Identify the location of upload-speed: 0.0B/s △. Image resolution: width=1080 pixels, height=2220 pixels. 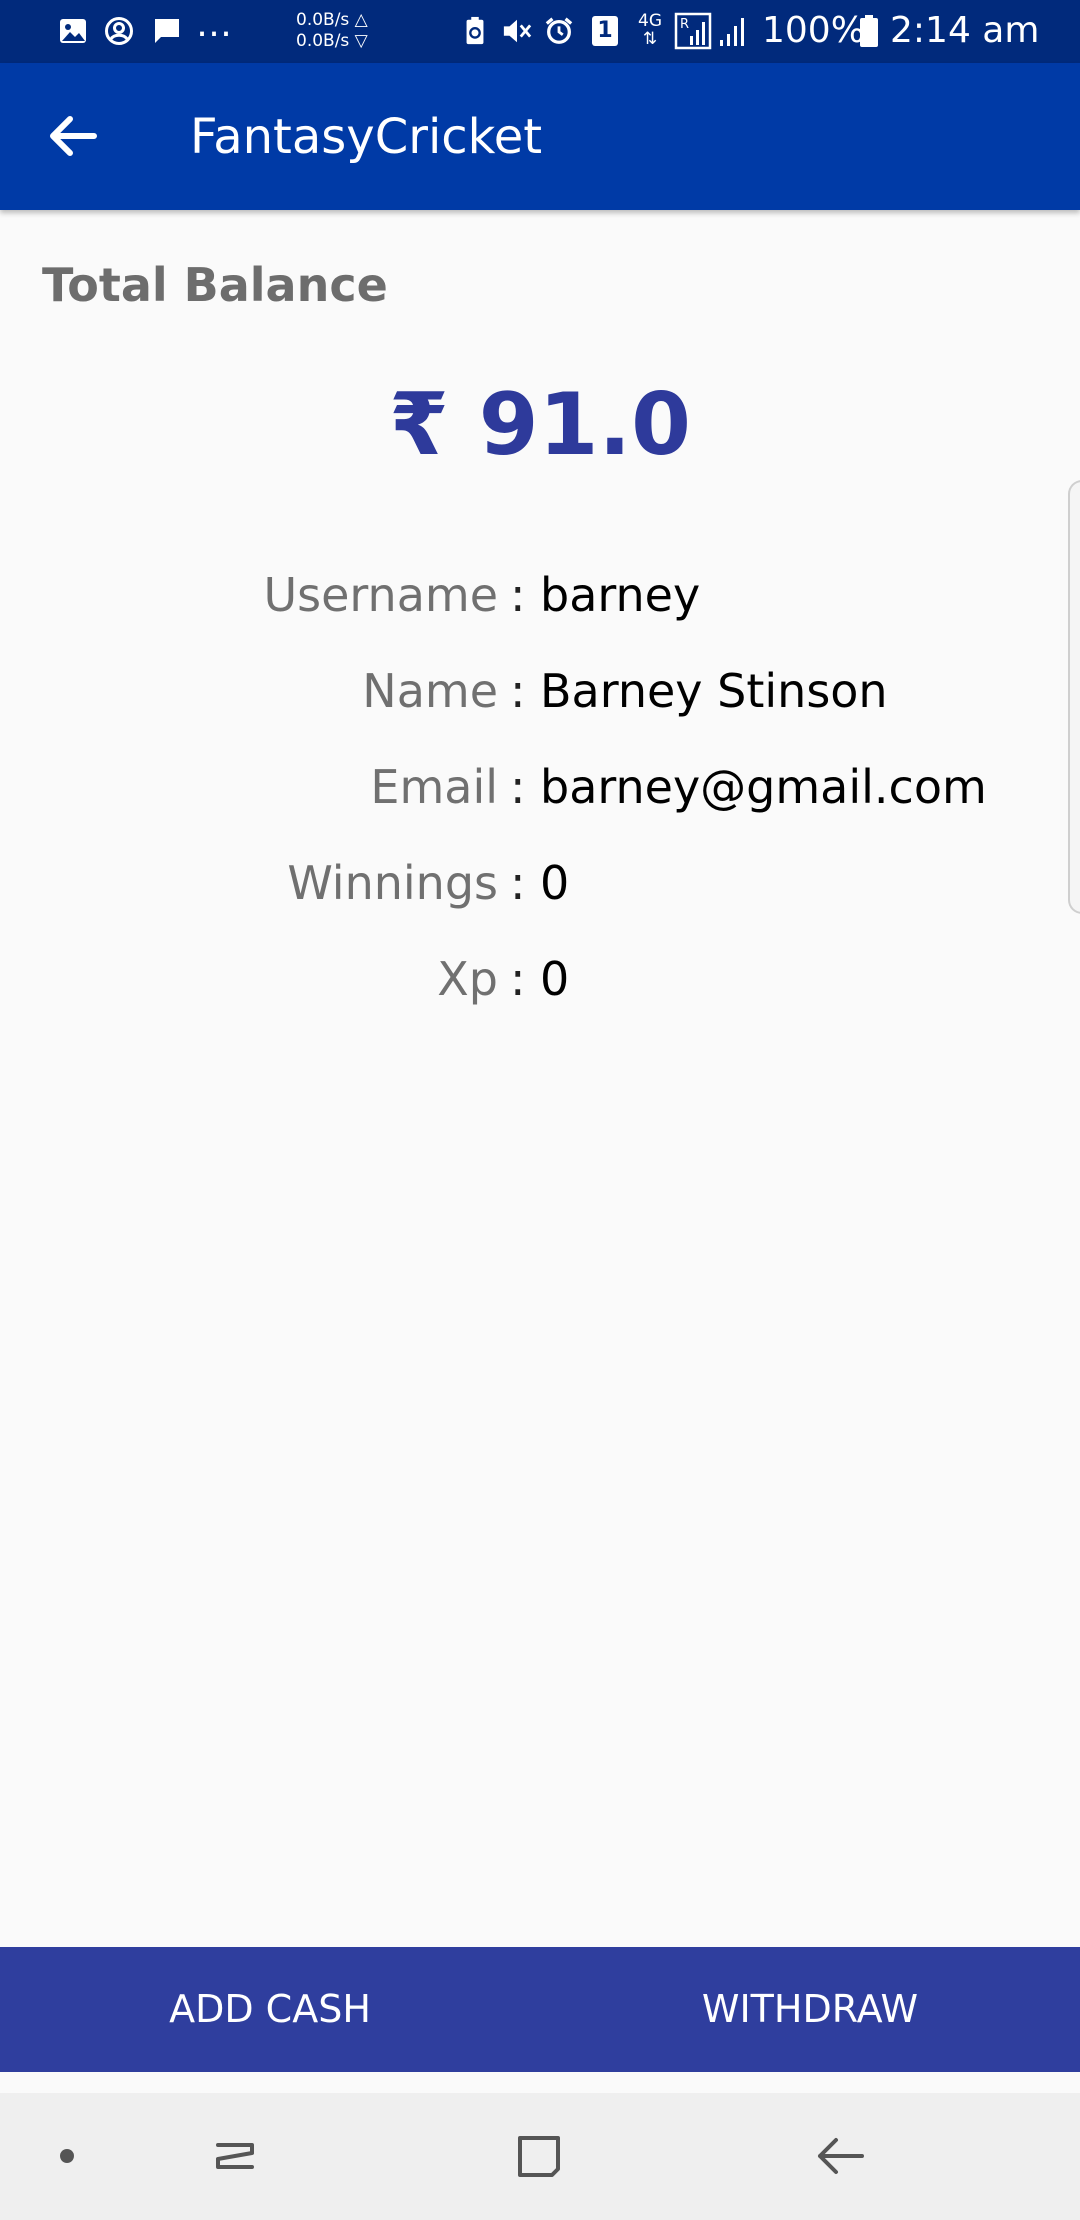
(332, 20).